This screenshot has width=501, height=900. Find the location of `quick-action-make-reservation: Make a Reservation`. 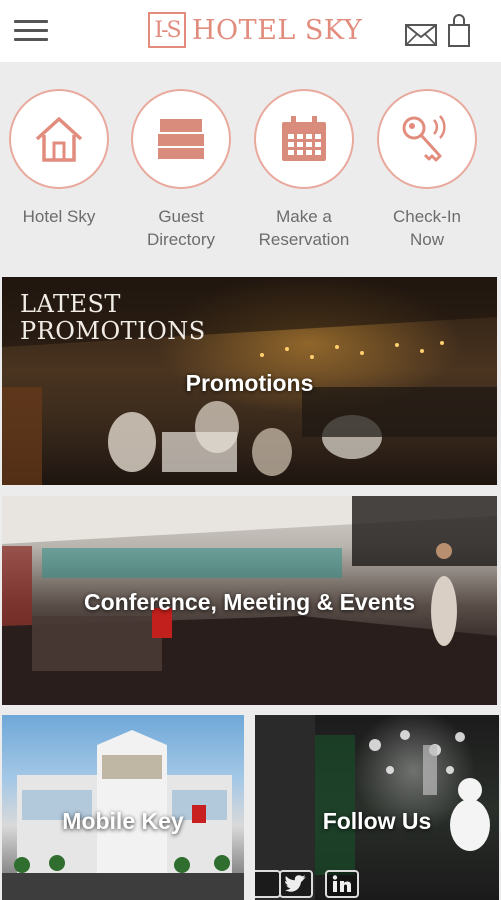

quick-action-make-reservation: Make a Reservation is located at coordinates (304, 170).